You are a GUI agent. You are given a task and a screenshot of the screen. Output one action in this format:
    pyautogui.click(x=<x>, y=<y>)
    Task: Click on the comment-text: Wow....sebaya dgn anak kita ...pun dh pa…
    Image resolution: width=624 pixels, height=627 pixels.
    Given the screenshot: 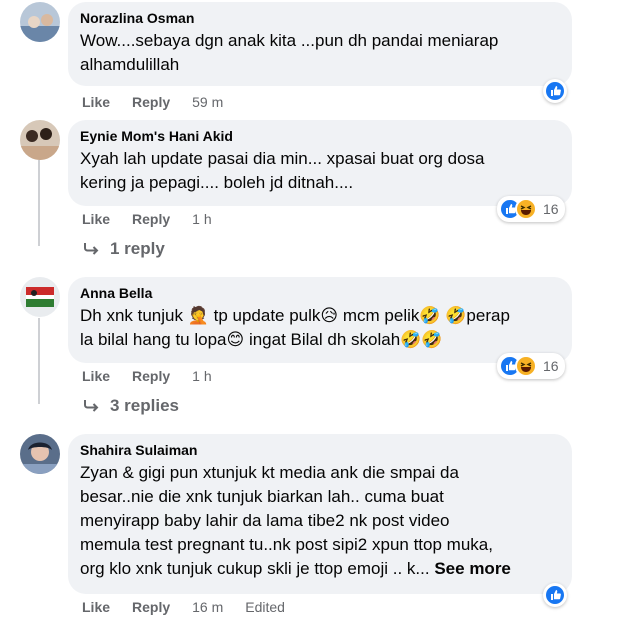 What is the action you would take?
    pyautogui.click(x=320, y=53)
    